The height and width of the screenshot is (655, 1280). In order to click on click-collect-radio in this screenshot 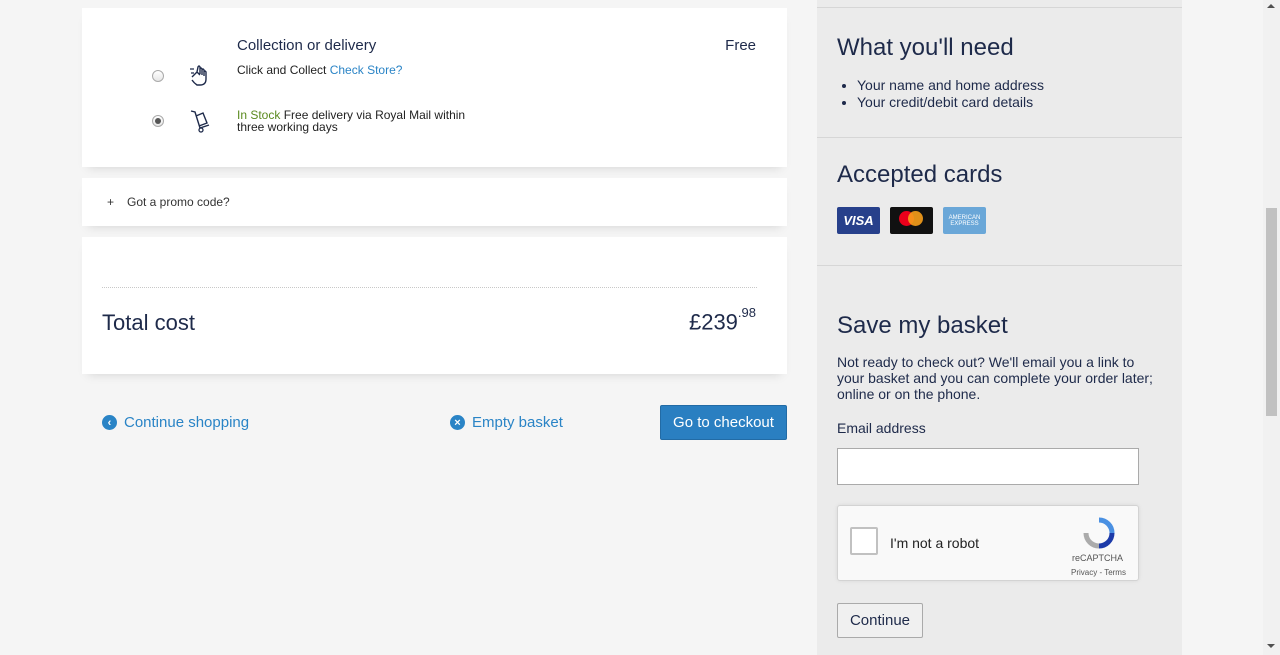, I will do `click(158, 76)`.